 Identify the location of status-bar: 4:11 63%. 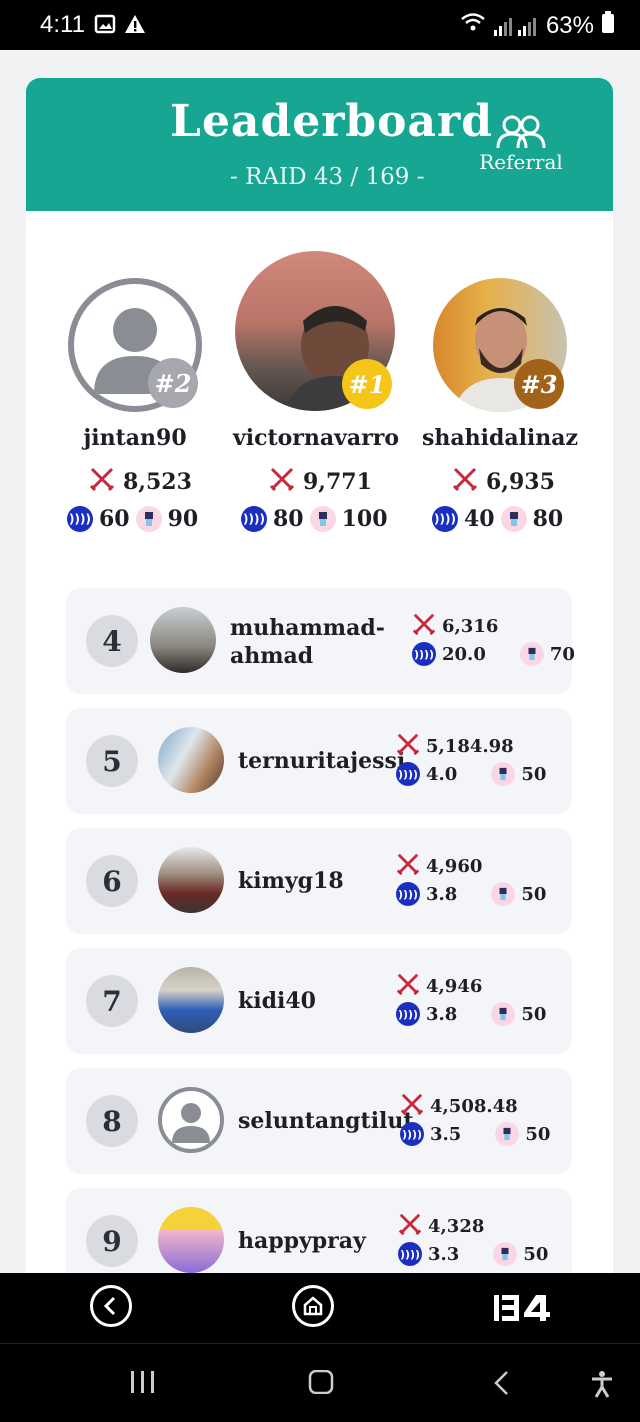
(320, 25).